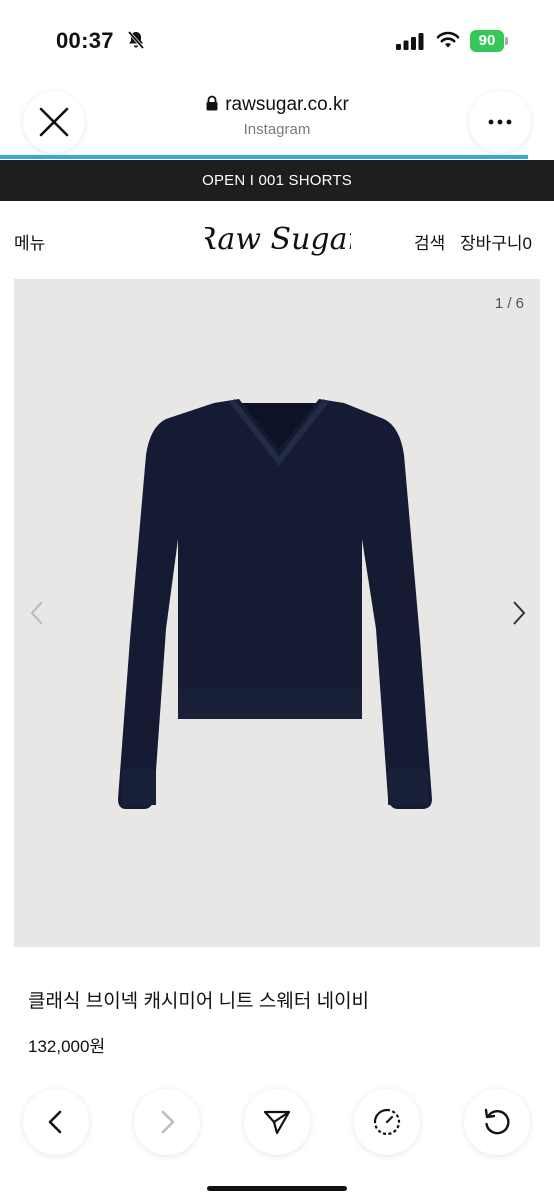 The width and height of the screenshot is (554, 1200). I want to click on more-icon, so click(500, 122).